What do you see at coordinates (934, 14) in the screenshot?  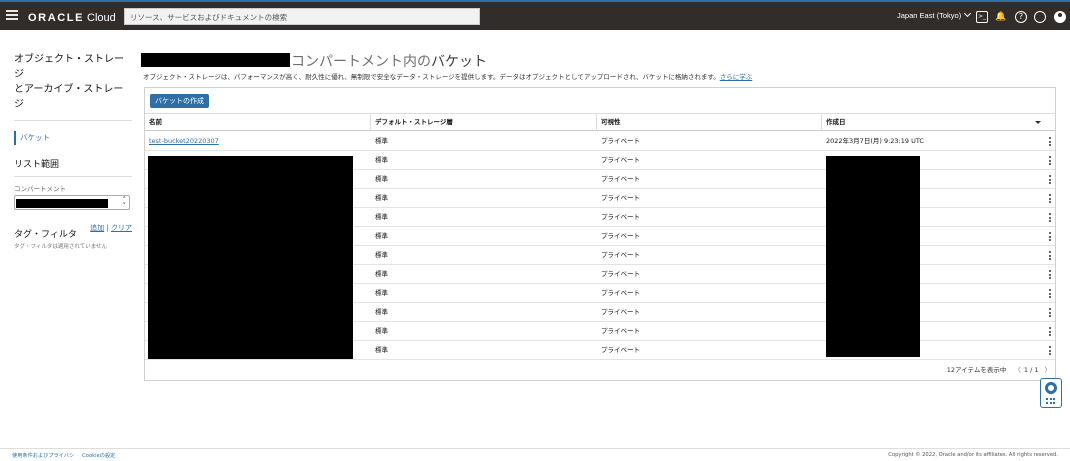 I see `region-selector: Japan East (Tokyo)` at bounding box center [934, 14].